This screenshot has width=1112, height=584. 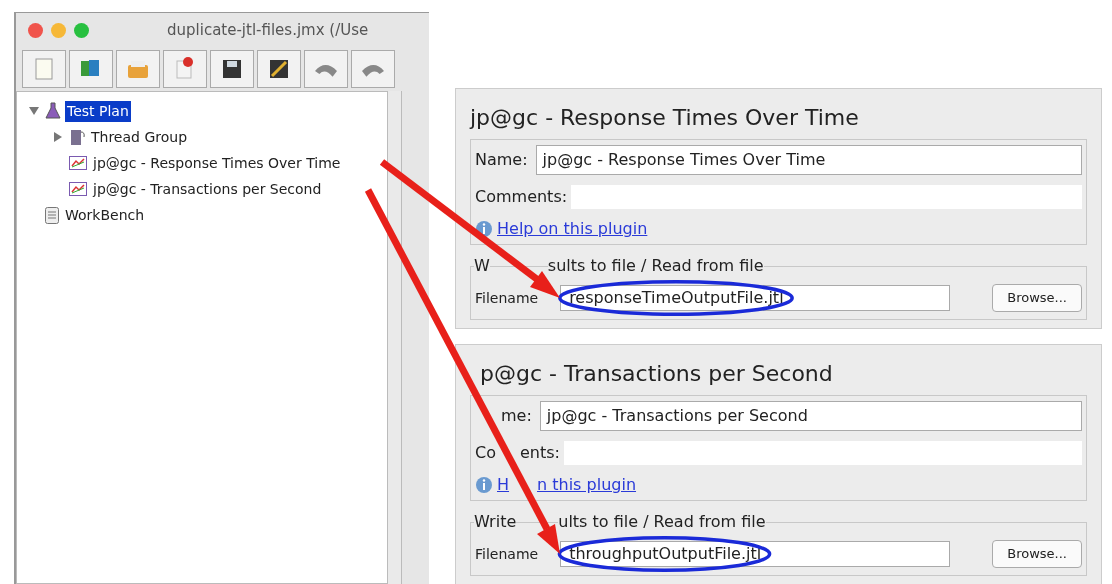 I want to click on field-label: Comments:, so click(x=521, y=197).